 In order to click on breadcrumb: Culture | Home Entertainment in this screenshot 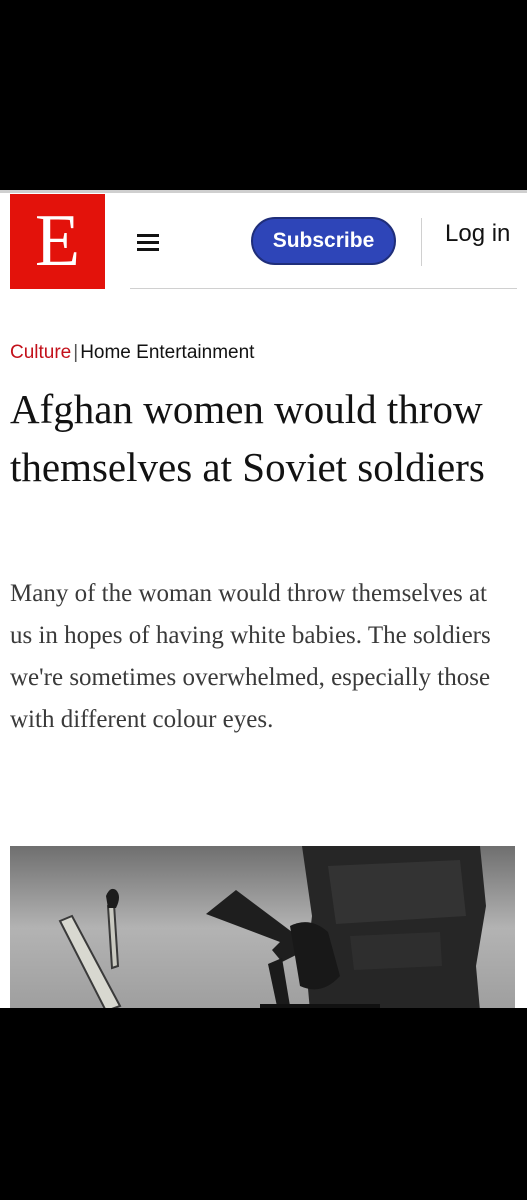, I will do `click(132, 353)`.